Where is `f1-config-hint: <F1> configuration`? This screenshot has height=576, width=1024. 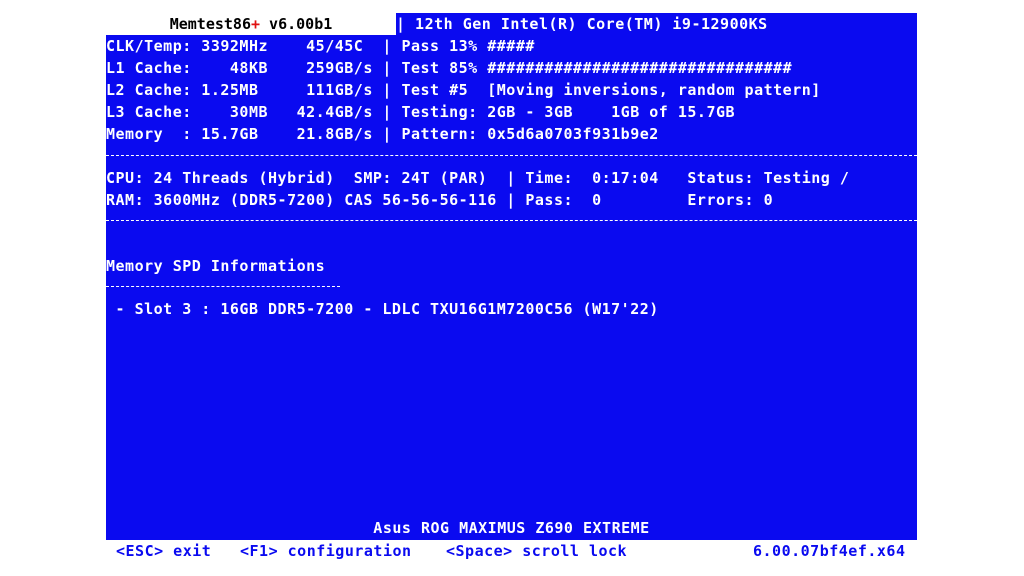
f1-config-hint: <F1> configuration is located at coordinates (326, 551).